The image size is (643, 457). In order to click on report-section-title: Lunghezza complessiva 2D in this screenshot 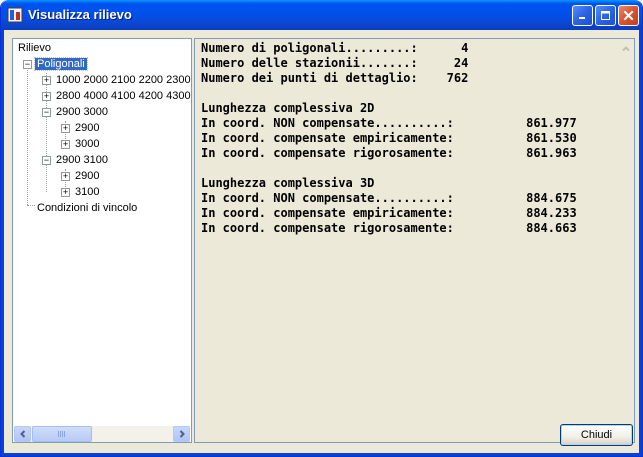, I will do `click(288, 108)`.